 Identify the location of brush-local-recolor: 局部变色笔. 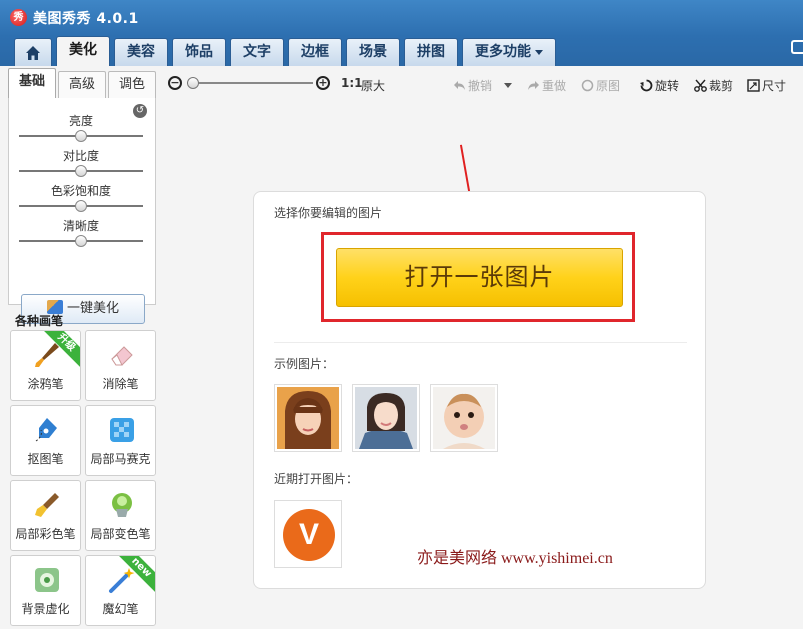
(120, 515).